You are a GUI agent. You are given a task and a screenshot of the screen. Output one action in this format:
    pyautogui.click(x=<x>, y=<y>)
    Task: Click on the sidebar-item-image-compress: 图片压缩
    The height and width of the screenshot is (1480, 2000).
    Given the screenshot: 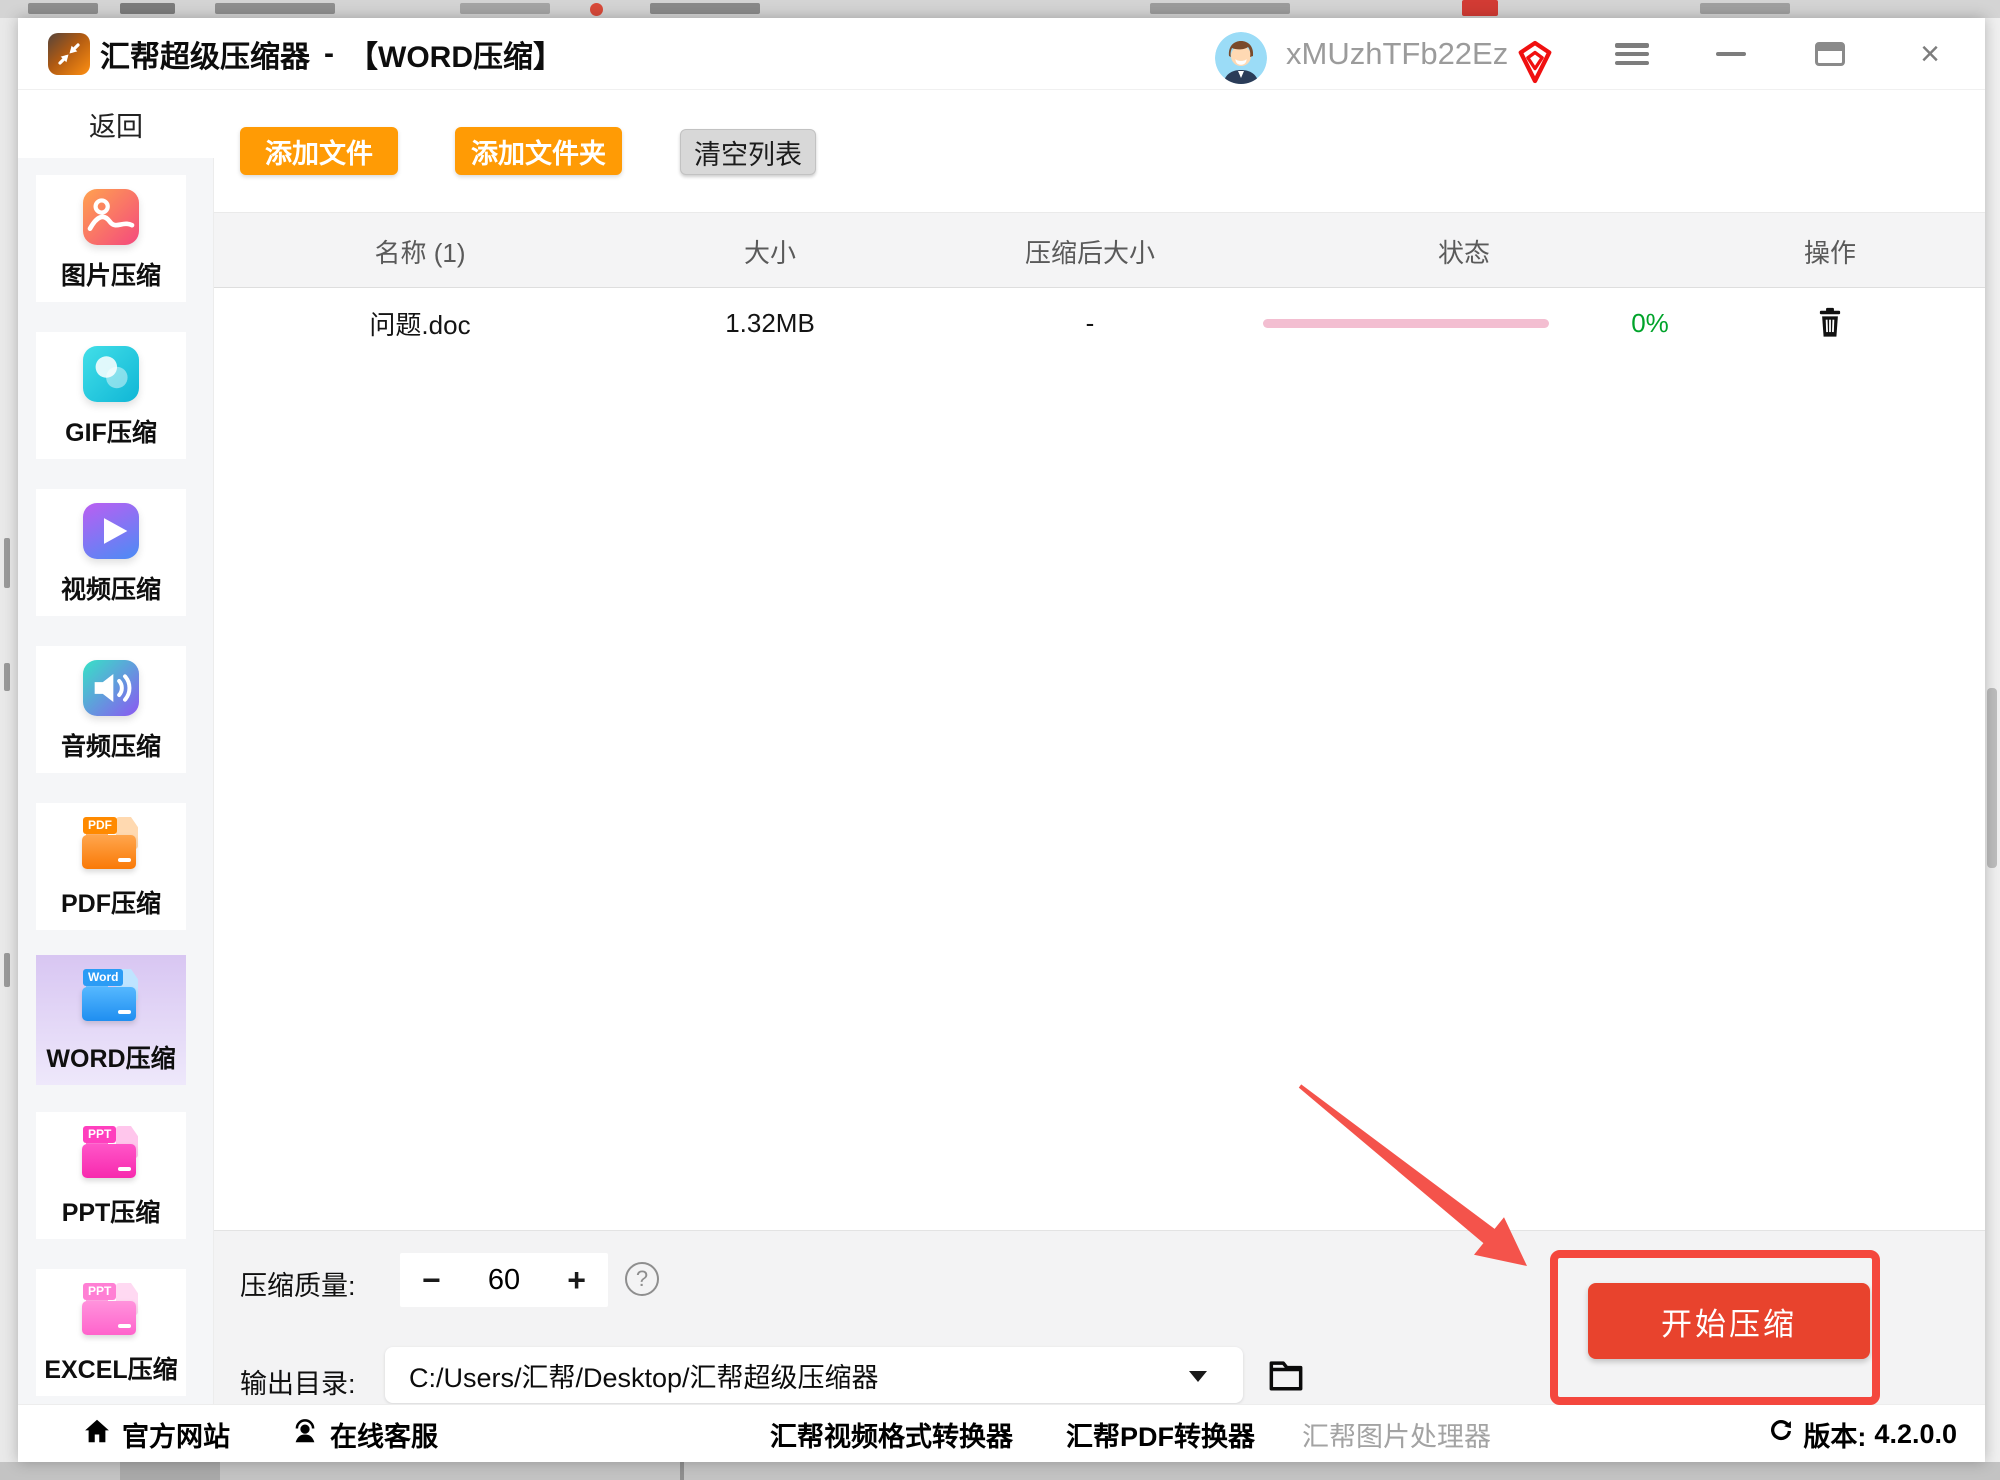 What is the action you would take?
    pyautogui.click(x=111, y=238)
    